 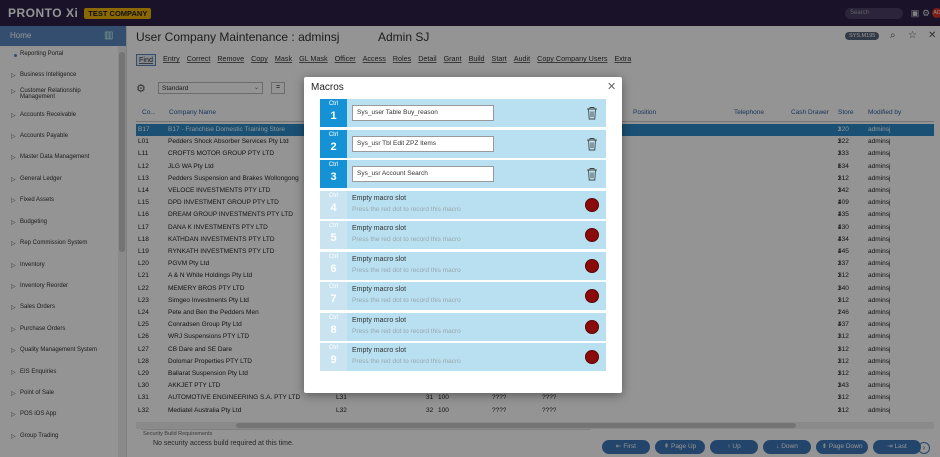 I want to click on ctrl-key-badge: Ctrl 9, so click(x=333, y=357).